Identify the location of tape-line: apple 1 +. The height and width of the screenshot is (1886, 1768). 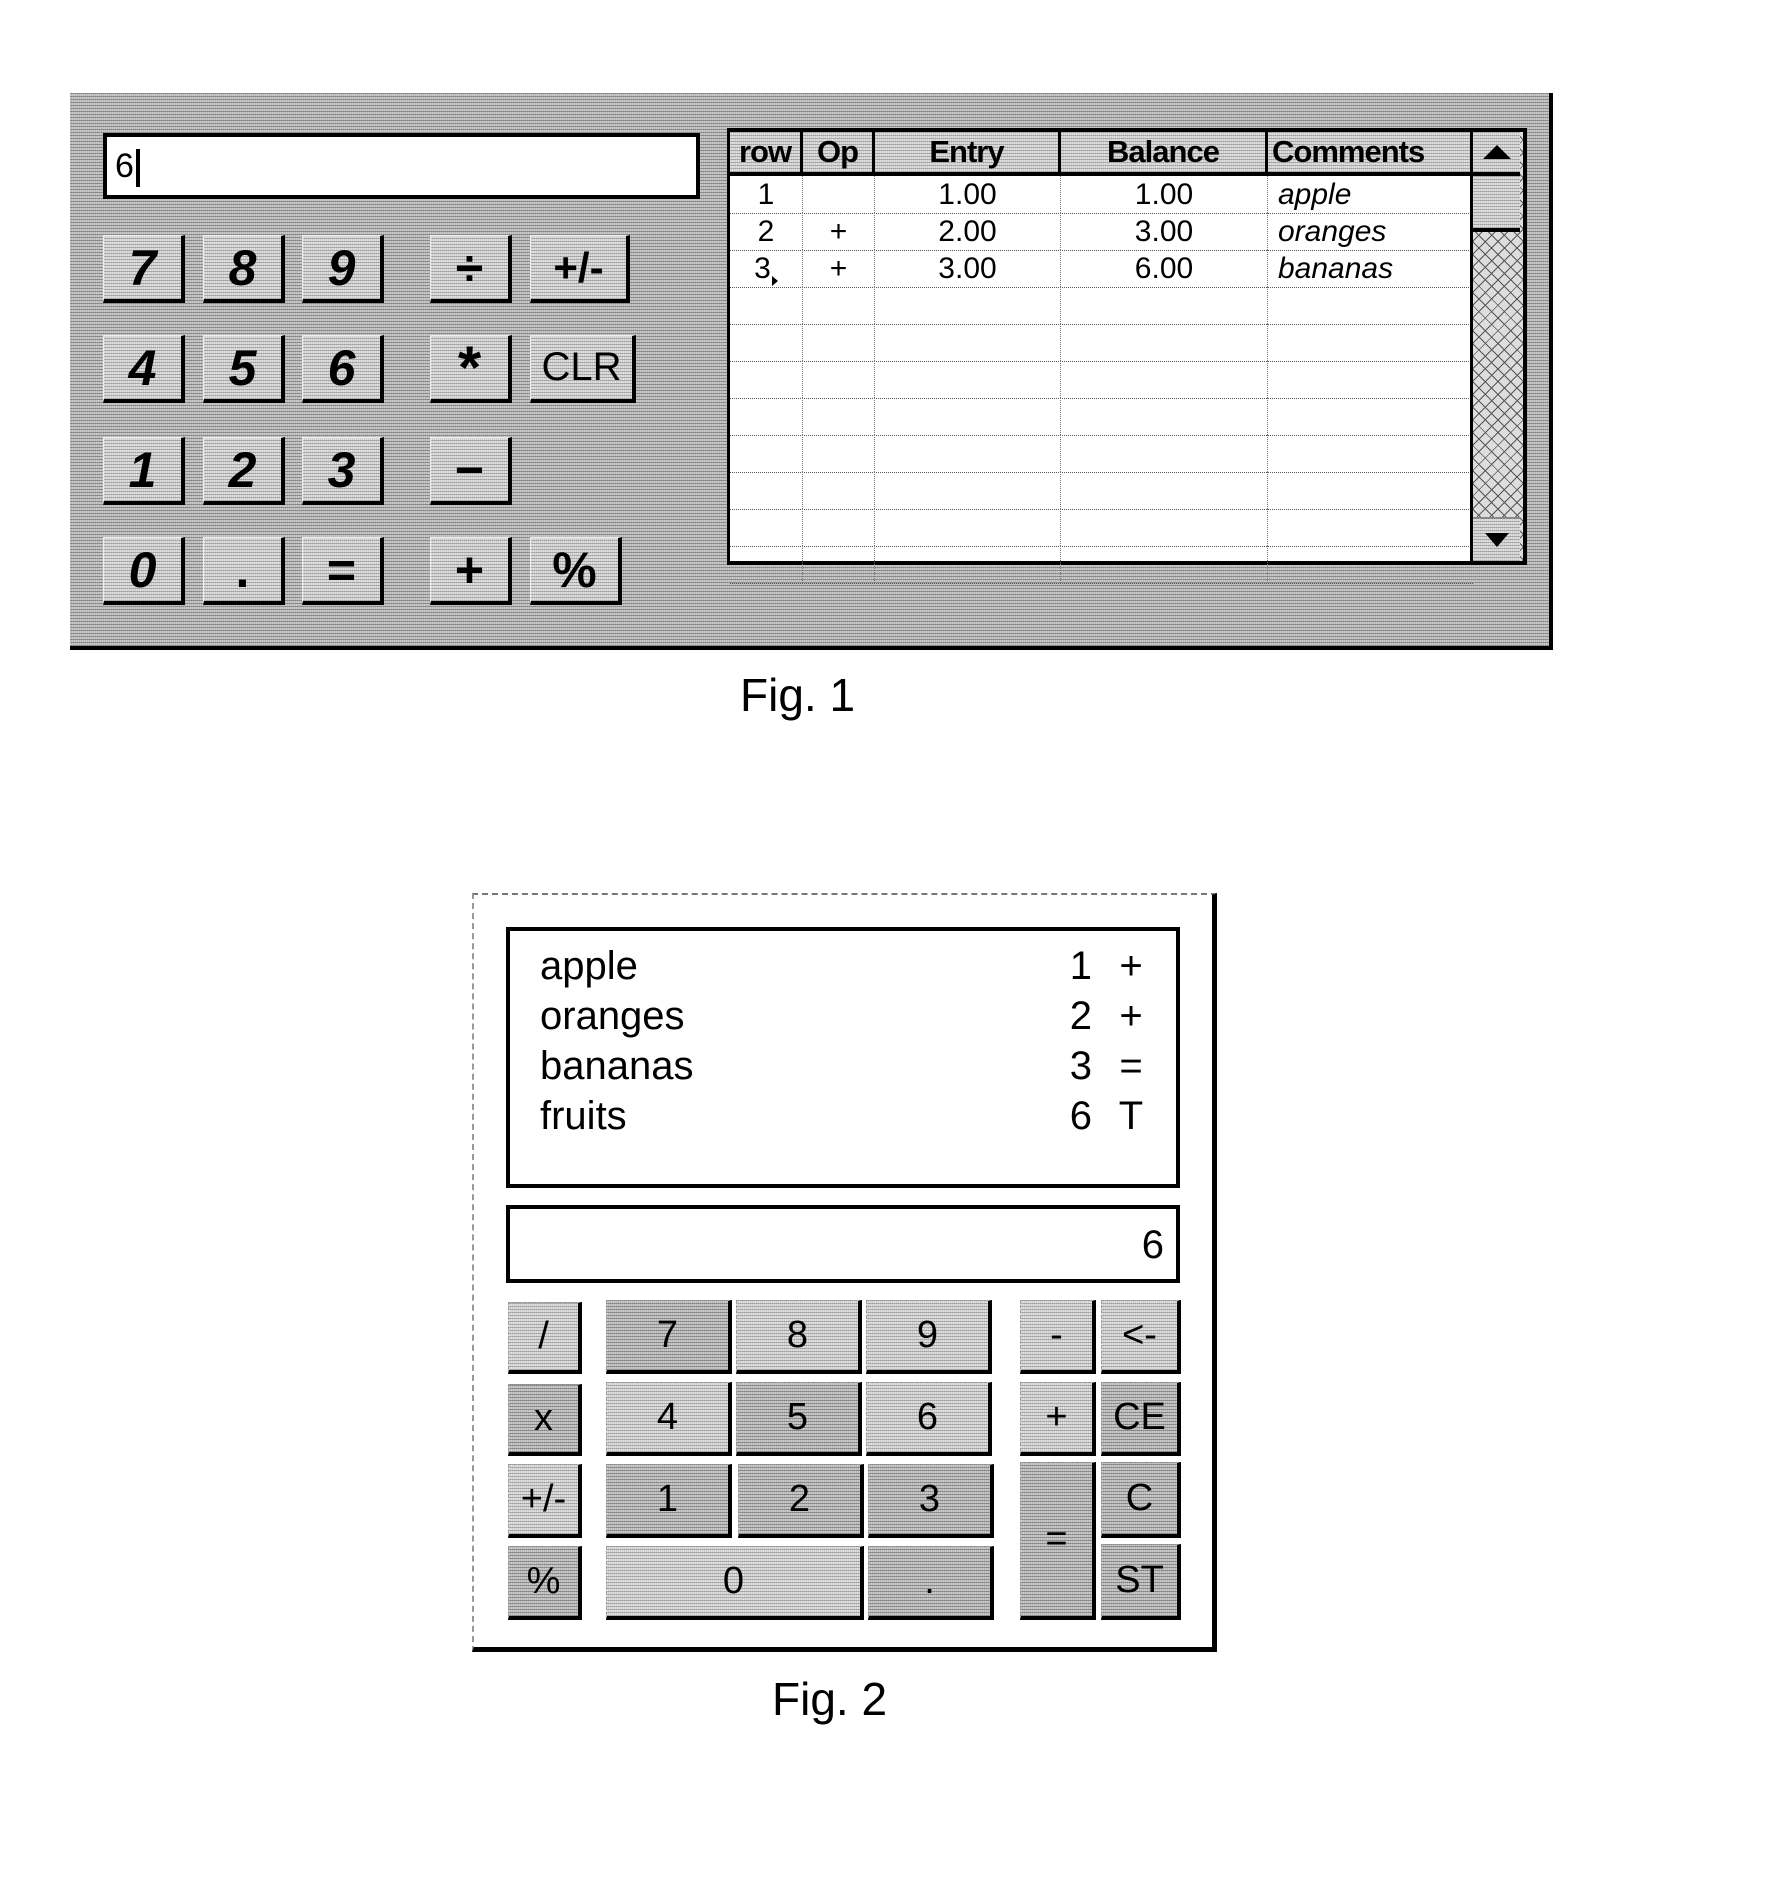
(848, 966).